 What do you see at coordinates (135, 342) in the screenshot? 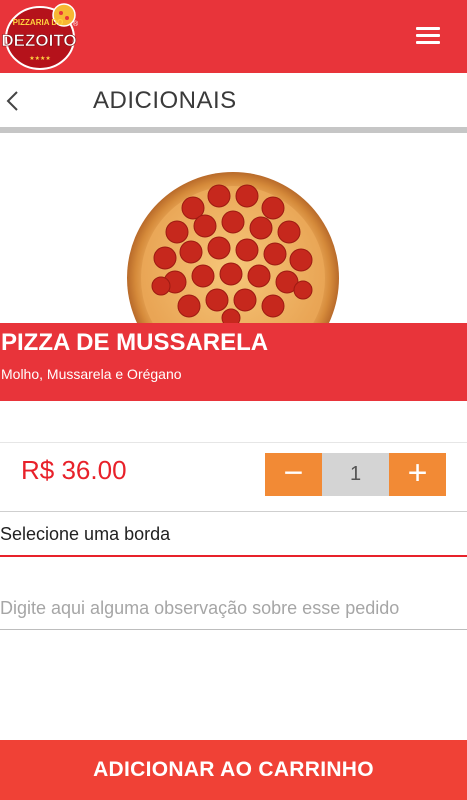
I see `product-name: PIZZA DE MUSSARELA` at bounding box center [135, 342].